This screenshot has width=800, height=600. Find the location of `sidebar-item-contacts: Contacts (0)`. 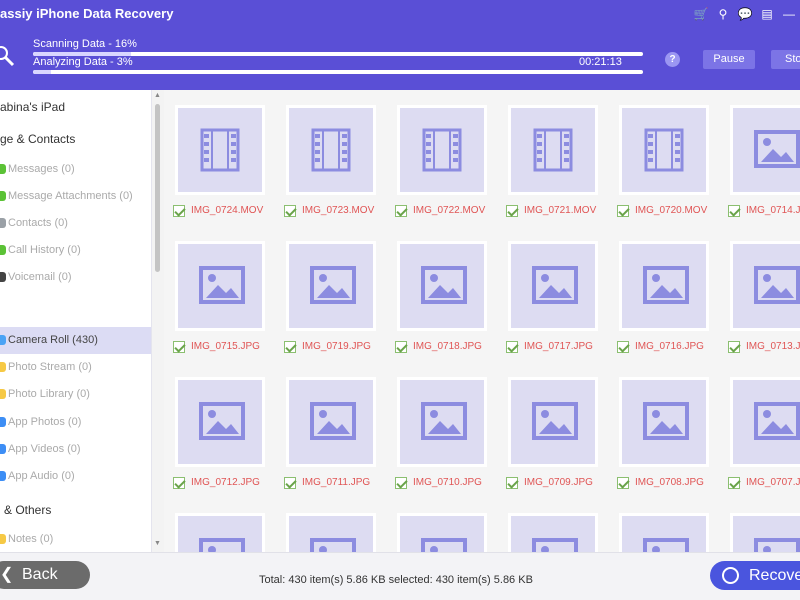

sidebar-item-contacts: Contacts (0) is located at coordinates (38, 223).